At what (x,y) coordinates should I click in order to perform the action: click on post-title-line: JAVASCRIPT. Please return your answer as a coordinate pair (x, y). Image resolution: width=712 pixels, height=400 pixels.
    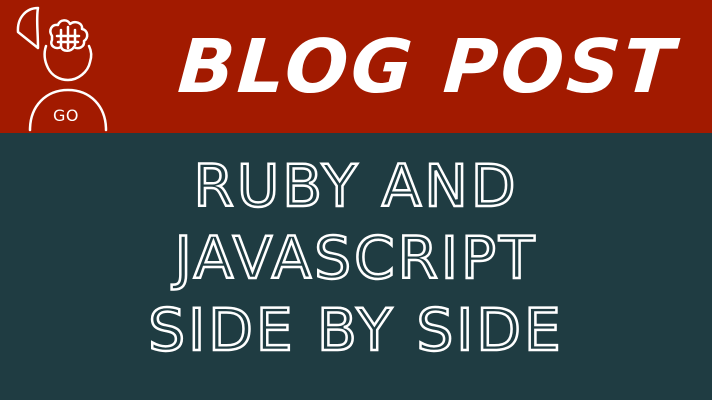
    Looking at the image, I should click on (355, 258).